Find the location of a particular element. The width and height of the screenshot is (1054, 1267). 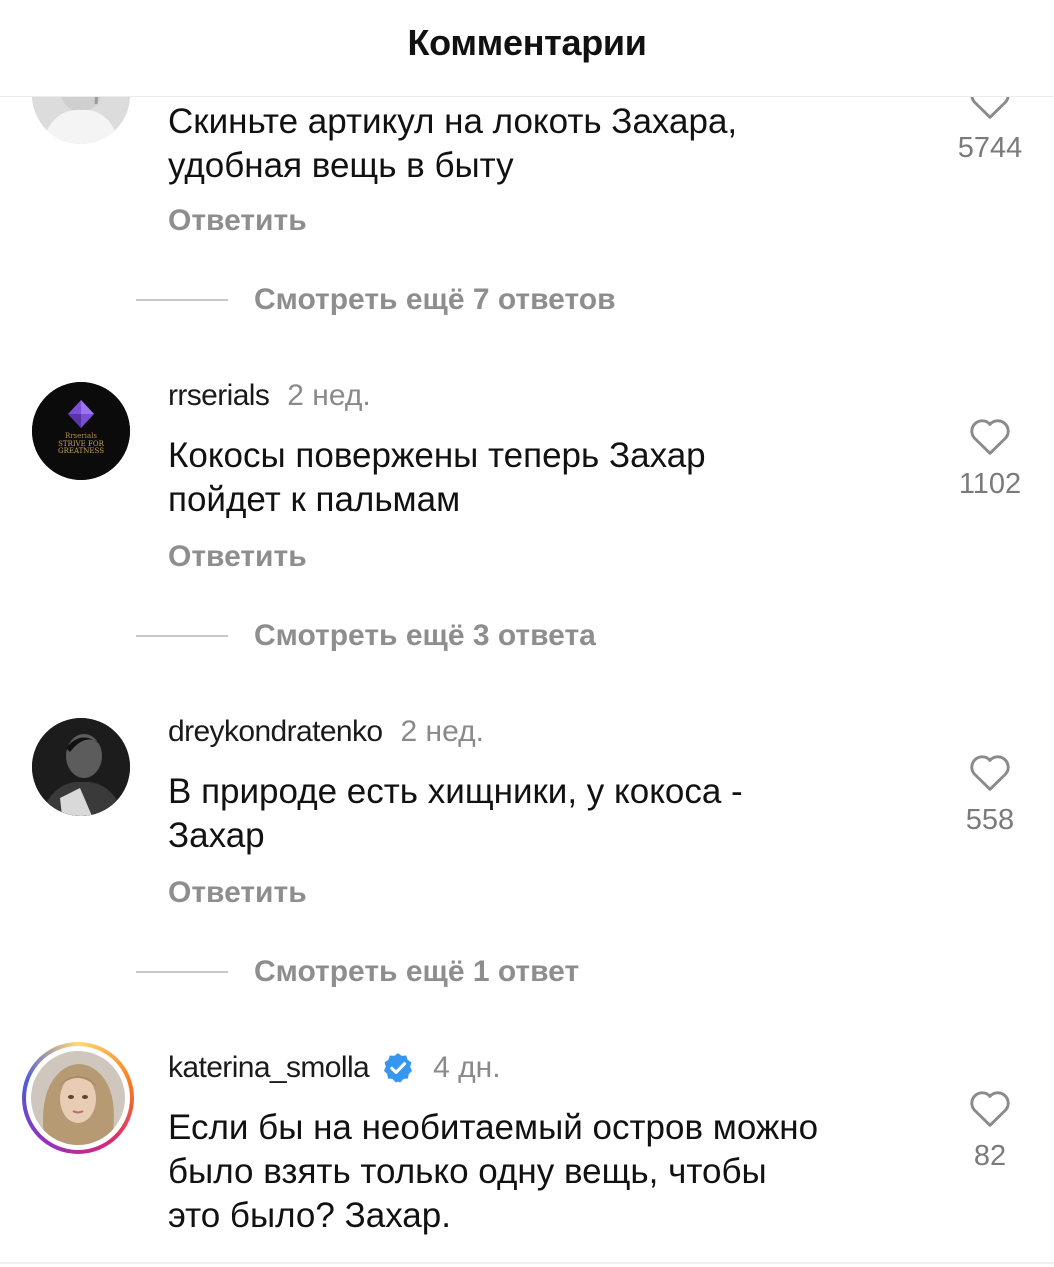

comment-header: rrserials 2 нед. is located at coordinates (269, 396).